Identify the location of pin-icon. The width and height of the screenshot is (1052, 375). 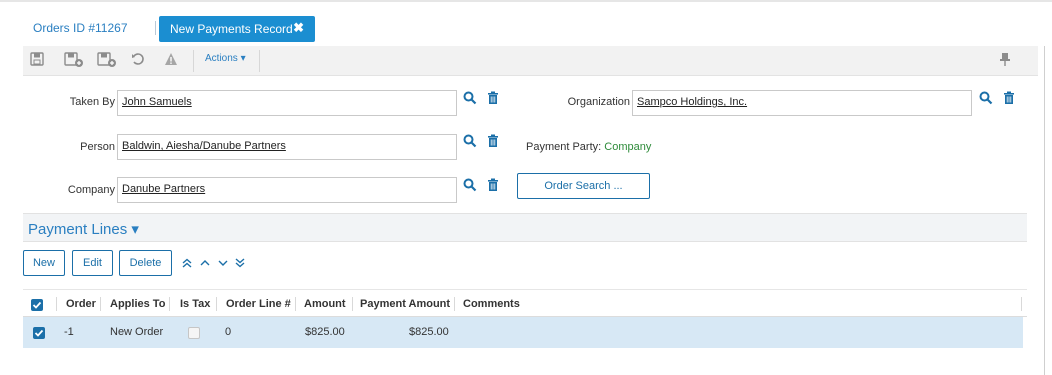
(1006, 60).